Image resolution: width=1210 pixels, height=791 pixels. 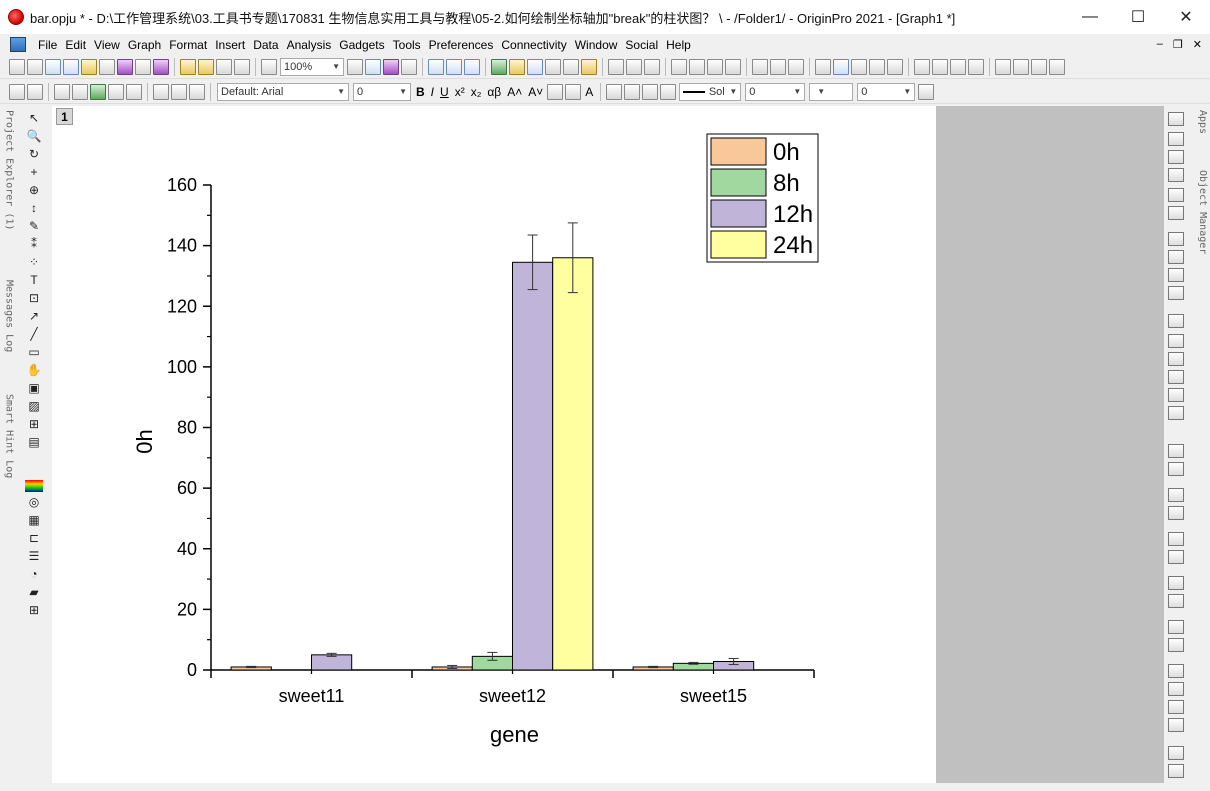 I want to click on menu-help: Help, so click(x=678, y=45).